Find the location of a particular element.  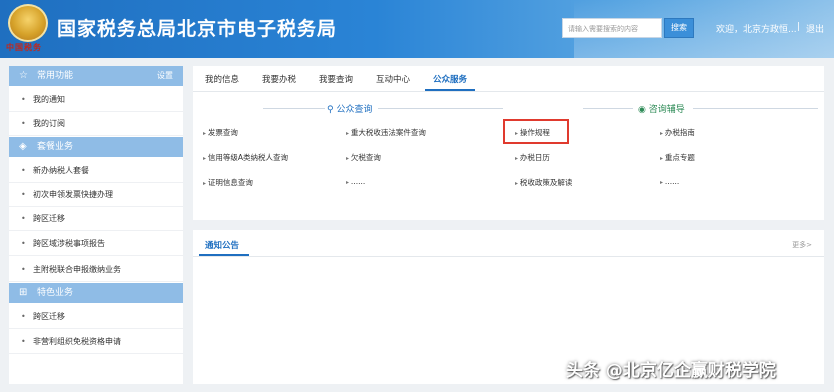

sidebar-section-common: ☆ 常用功能 设置 is located at coordinates (96, 76).